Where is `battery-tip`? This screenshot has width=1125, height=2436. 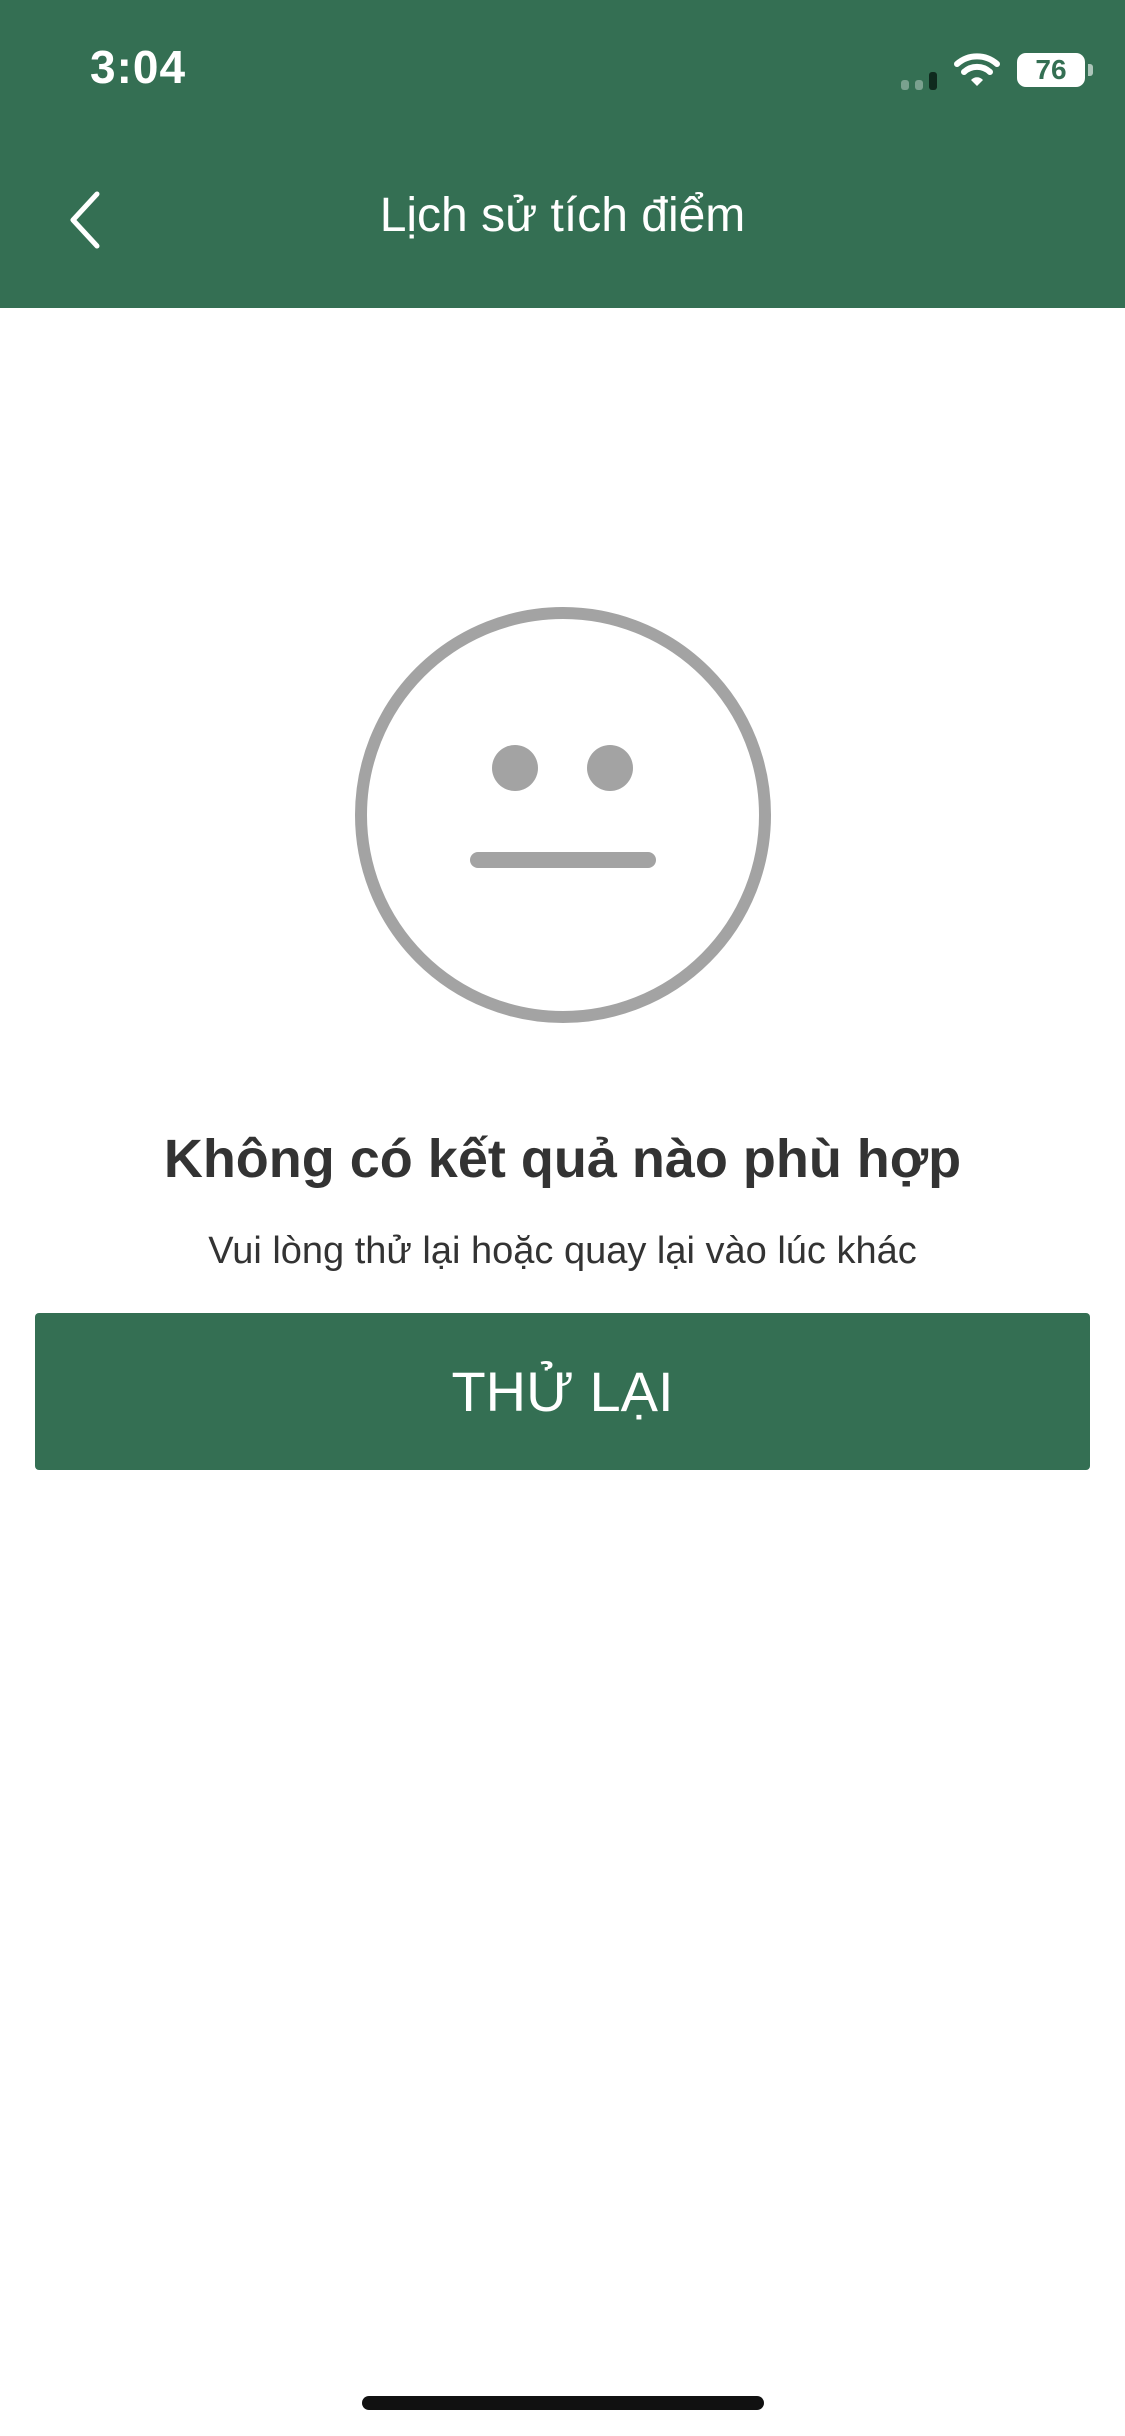
battery-tip is located at coordinates (1090, 70).